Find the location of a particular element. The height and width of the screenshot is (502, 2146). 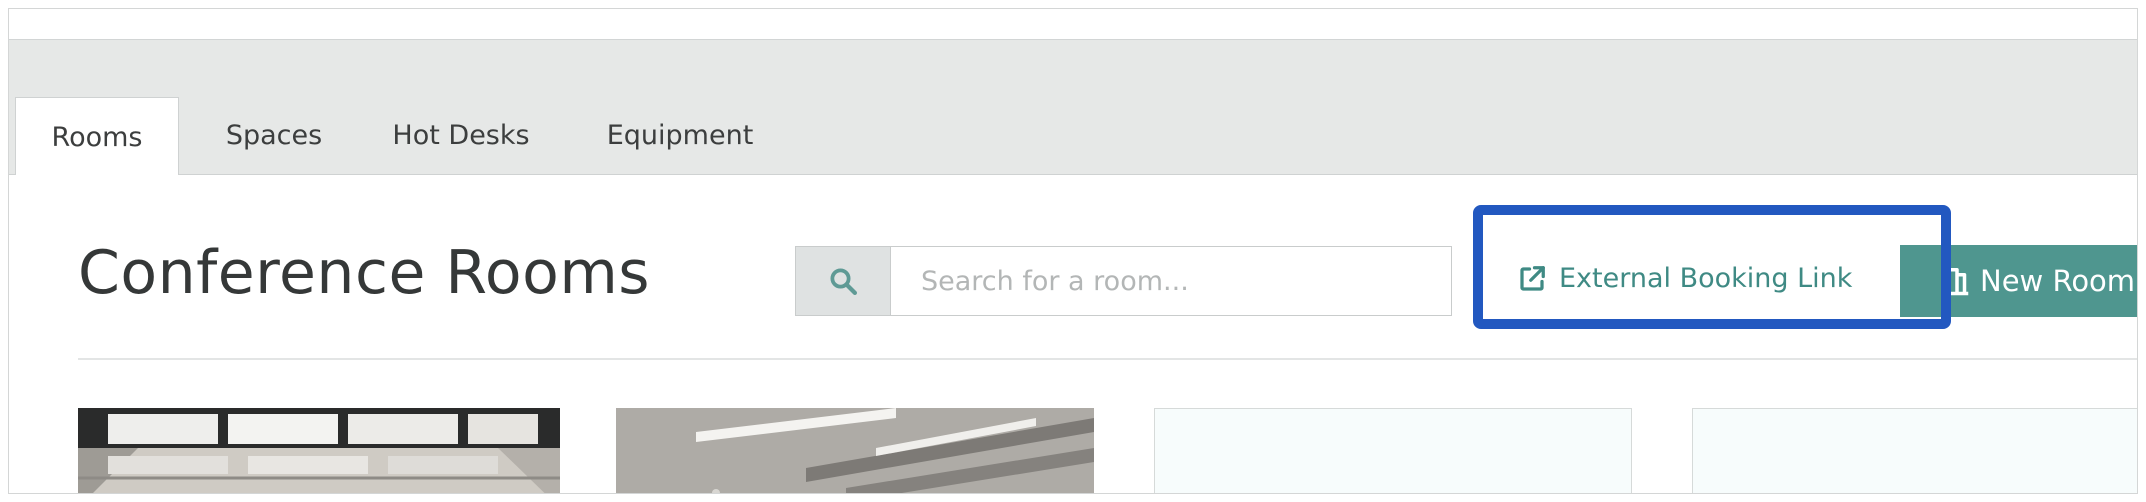

search-button is located at coordinates (843, 281).